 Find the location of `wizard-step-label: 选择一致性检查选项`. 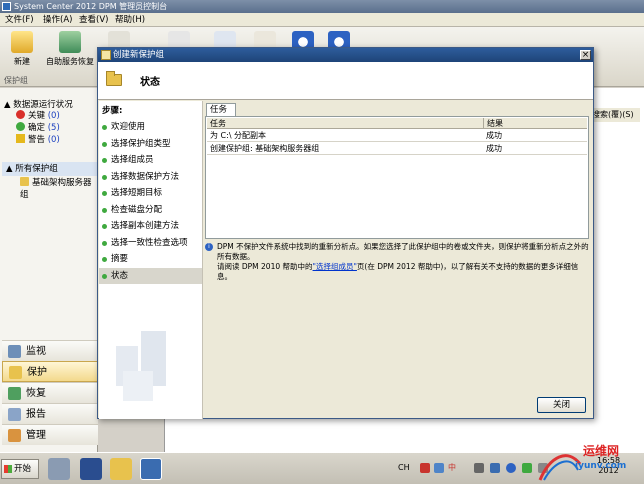

wizard-step-label: 选择一致性检查选项 is located at coordinates (149, 242).